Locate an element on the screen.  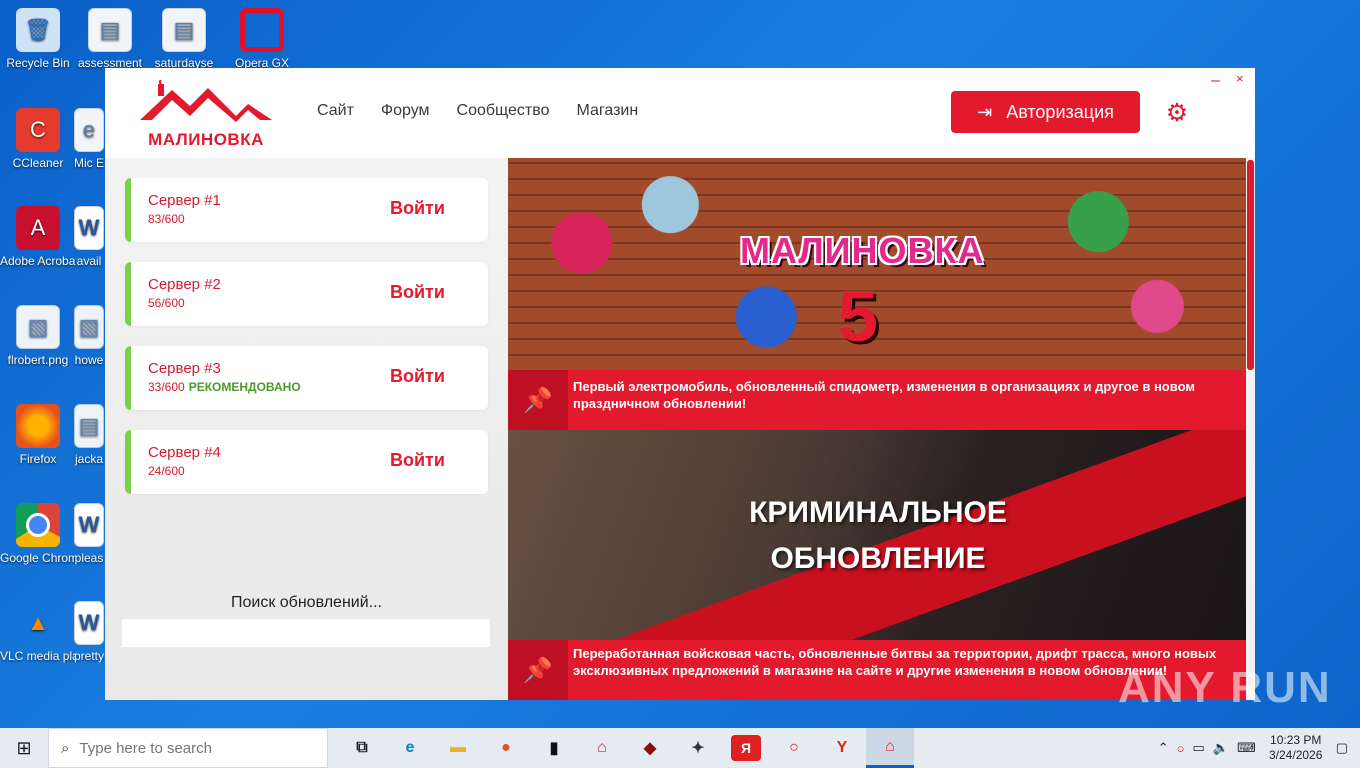
nav-forum: Форум is located at coordinates (405, 111).